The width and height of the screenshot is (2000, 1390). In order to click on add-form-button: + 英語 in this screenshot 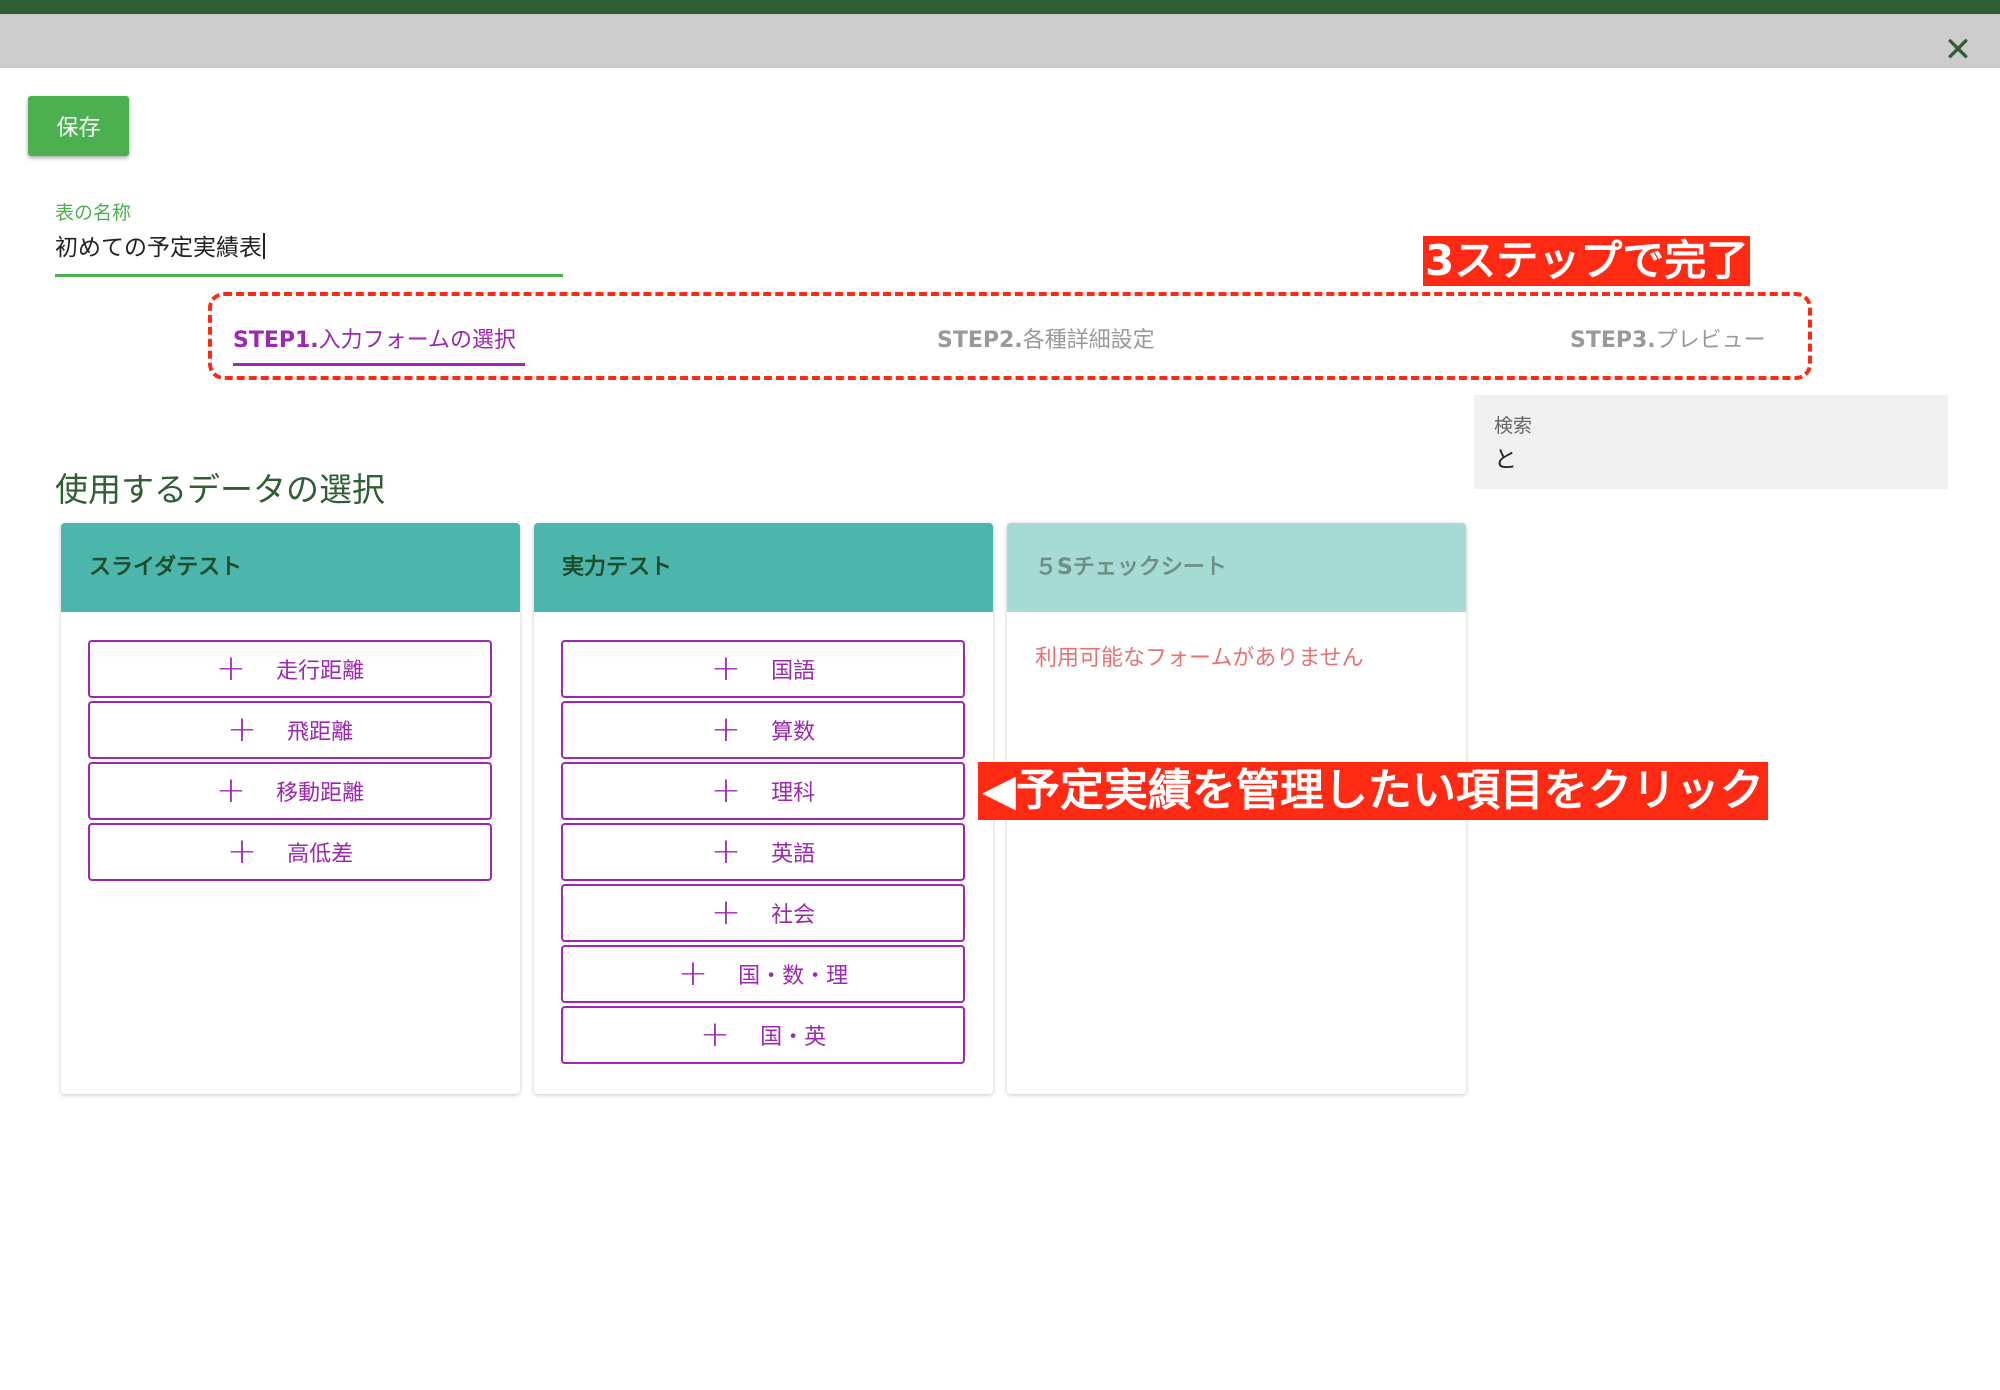, I will do `click(763, 852)`.